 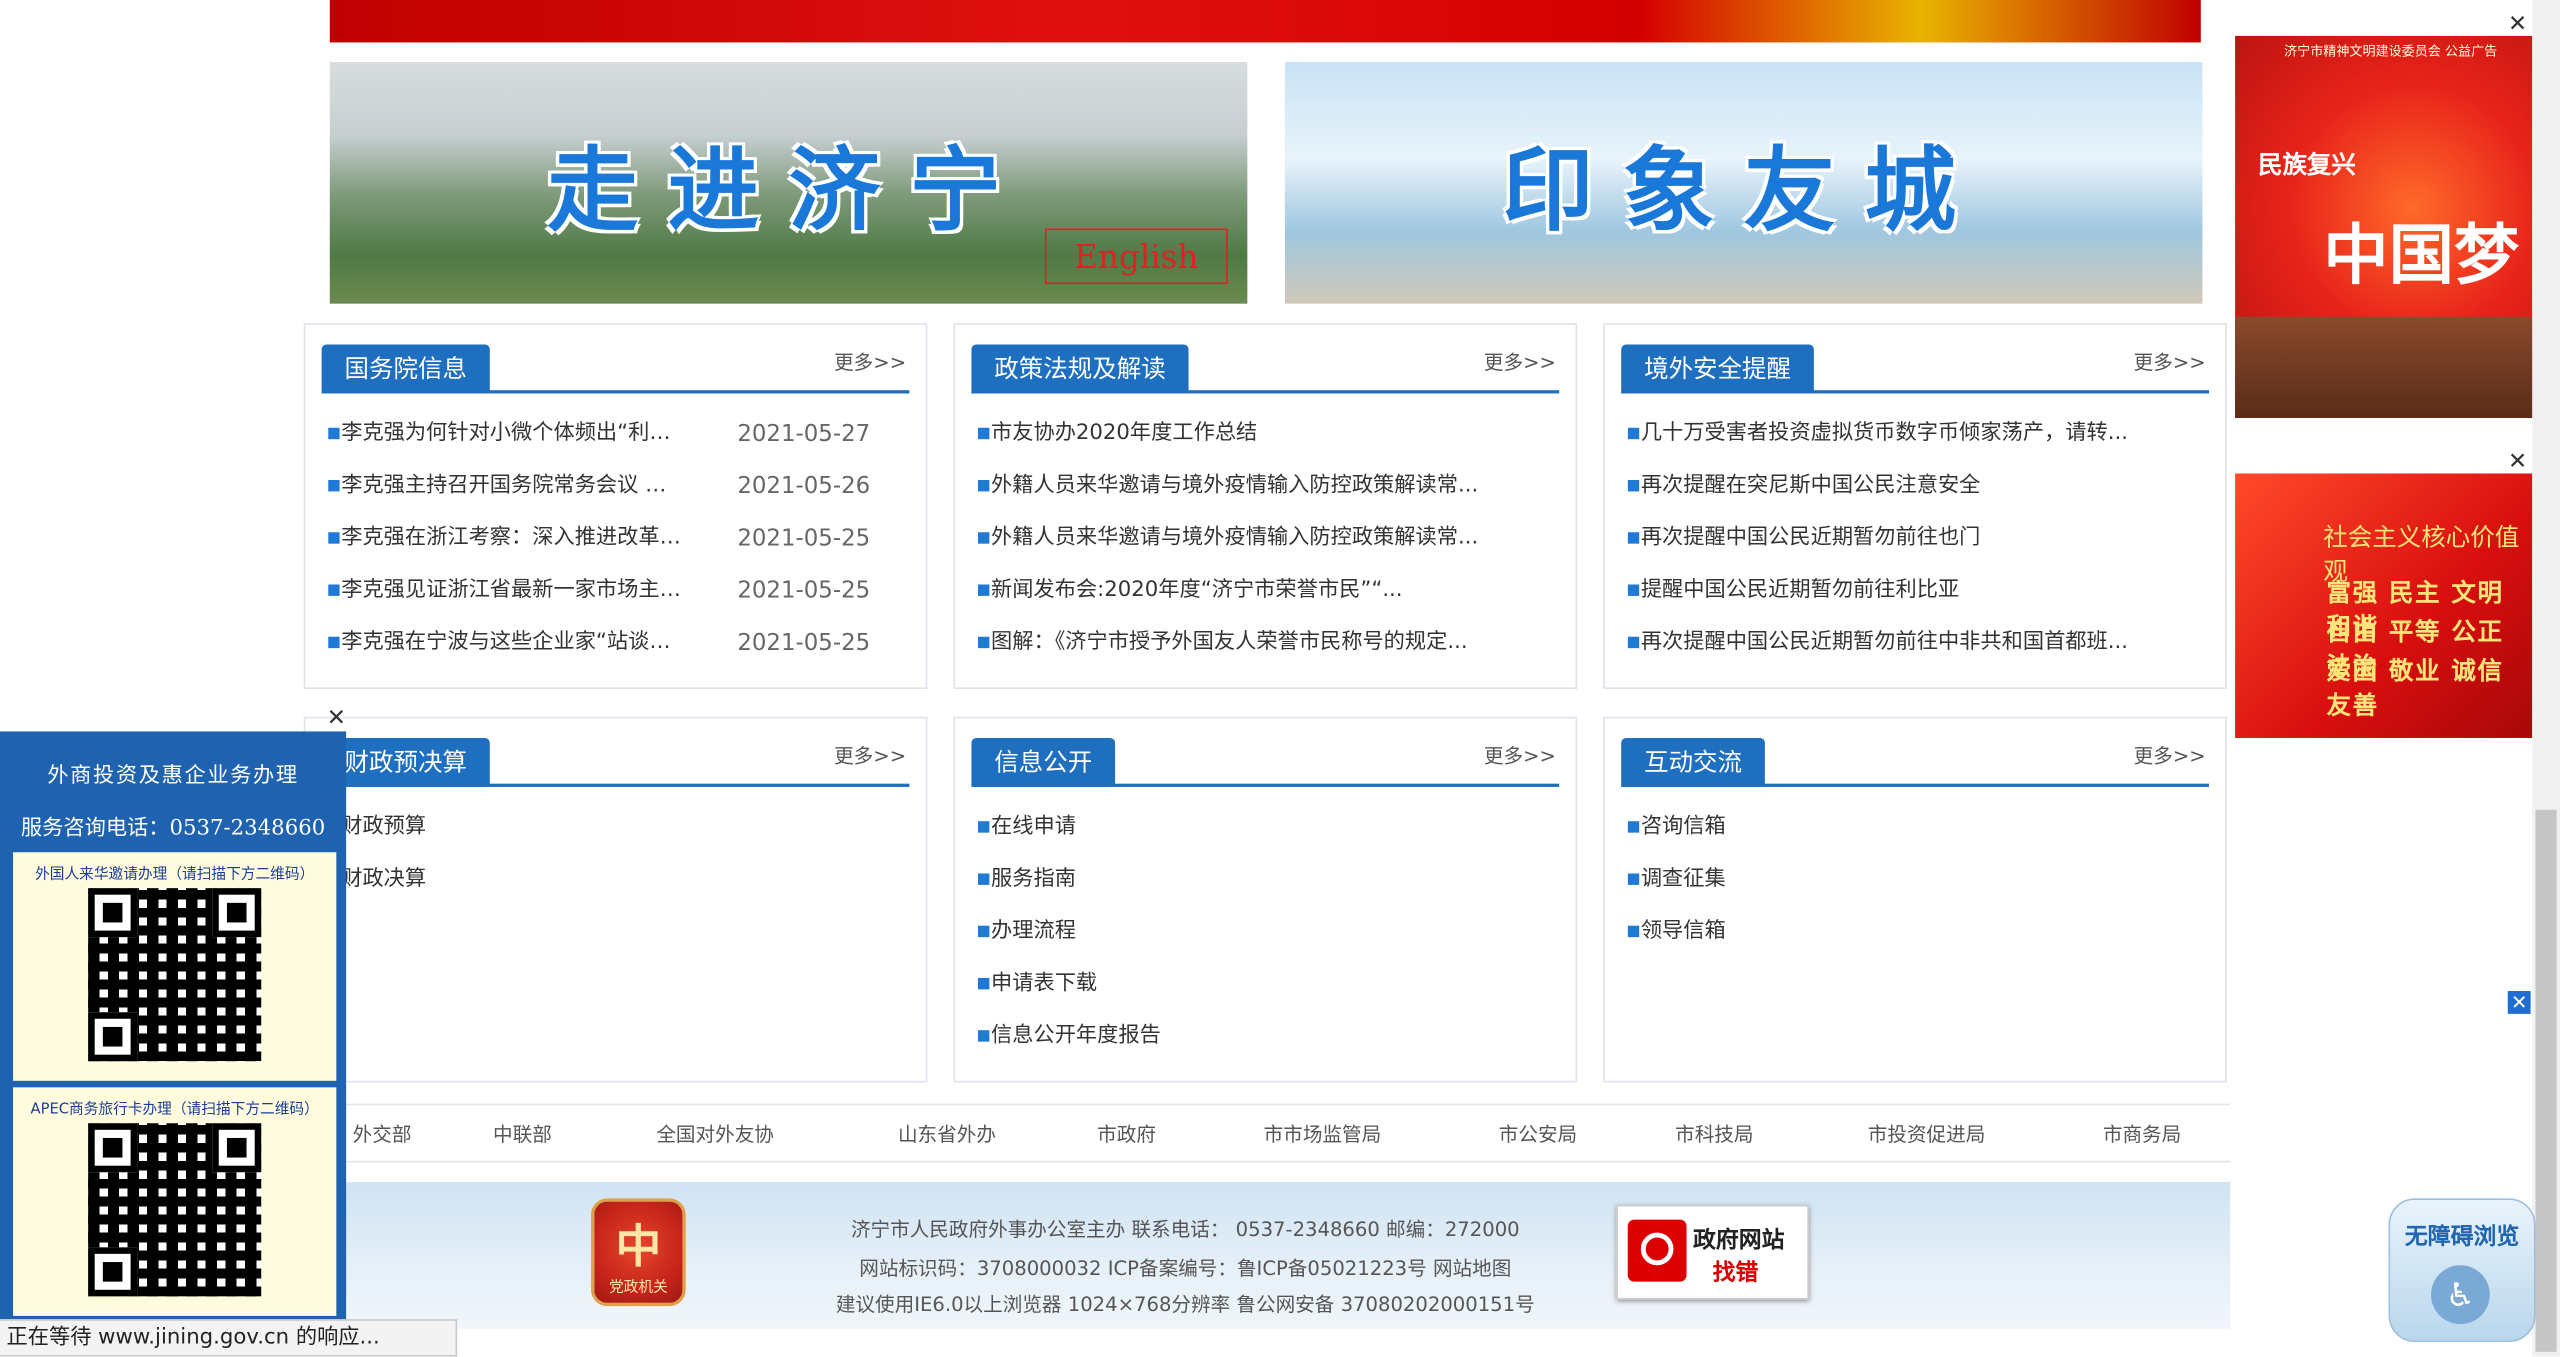 I want to click on panel-title: 信息公开, so click(x=1043, y=762).